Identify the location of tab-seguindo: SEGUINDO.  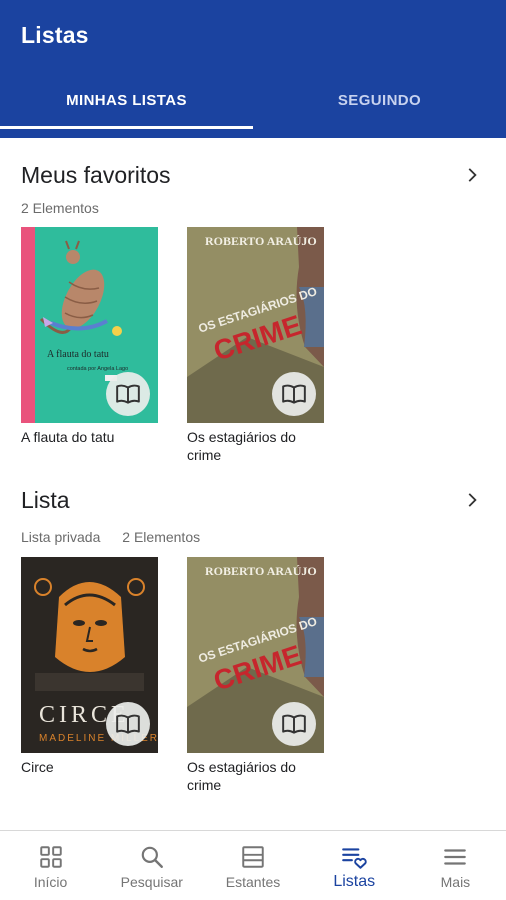
(379, 105).